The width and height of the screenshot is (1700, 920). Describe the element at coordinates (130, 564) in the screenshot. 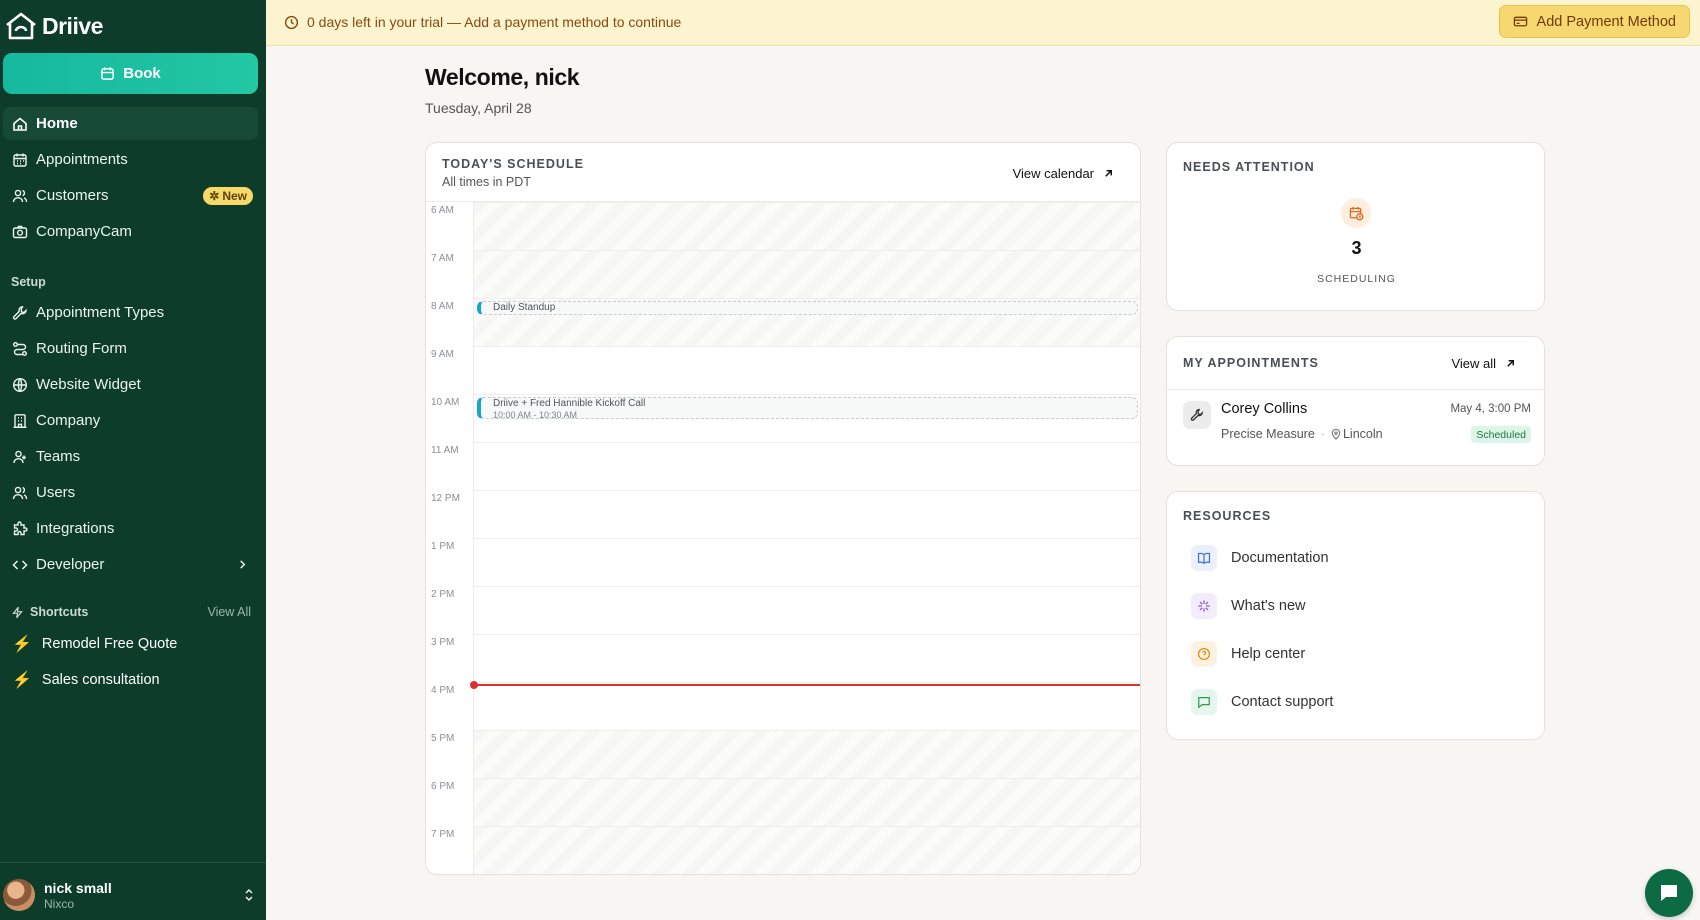

I see `sidebar-item-developer: Developer` at that location.